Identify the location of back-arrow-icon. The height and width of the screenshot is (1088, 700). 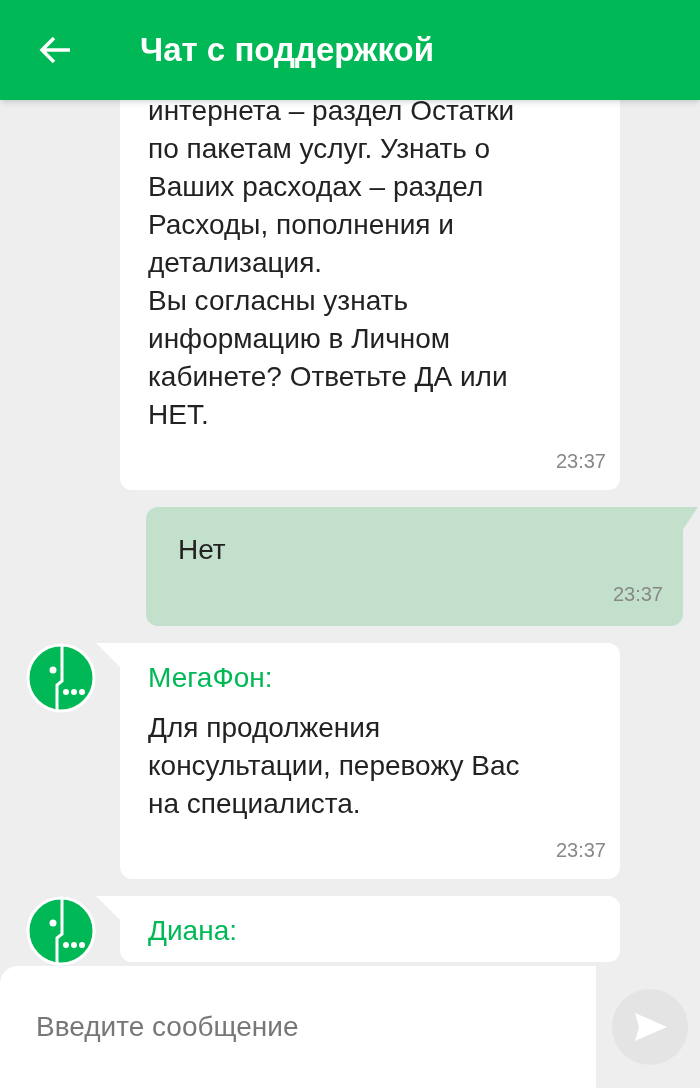
(55, 50).